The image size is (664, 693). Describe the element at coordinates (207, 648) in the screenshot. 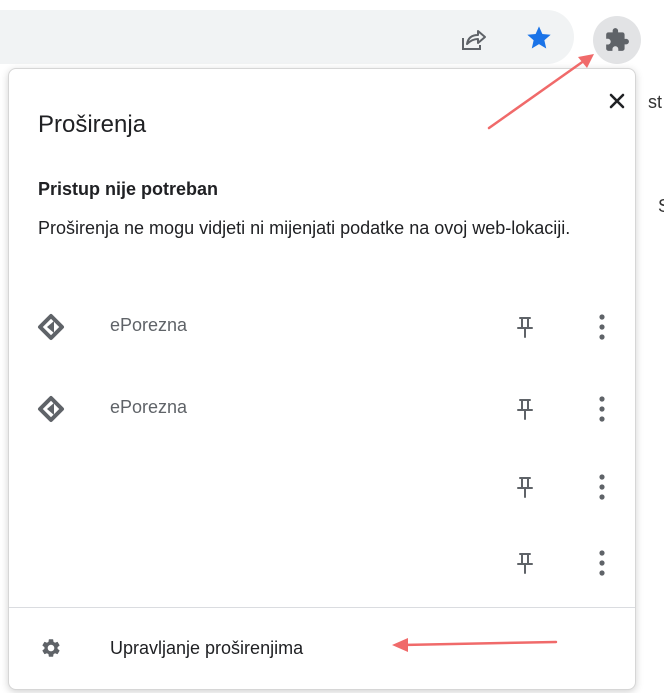

I see `manage-extensions-label: Upravljanje proširenjima` at that location.